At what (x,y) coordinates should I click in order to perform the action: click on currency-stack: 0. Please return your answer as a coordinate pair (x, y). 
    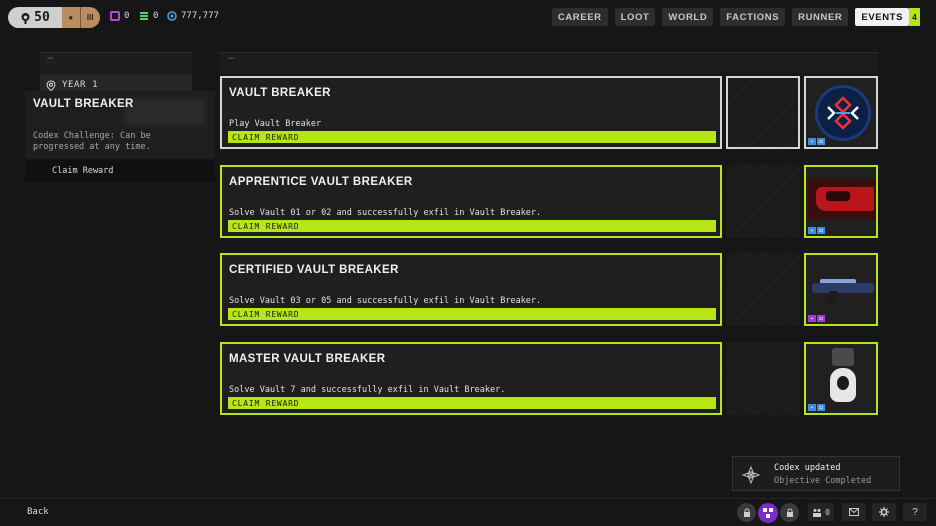
    Looking at the image, I should click on (148, 16).